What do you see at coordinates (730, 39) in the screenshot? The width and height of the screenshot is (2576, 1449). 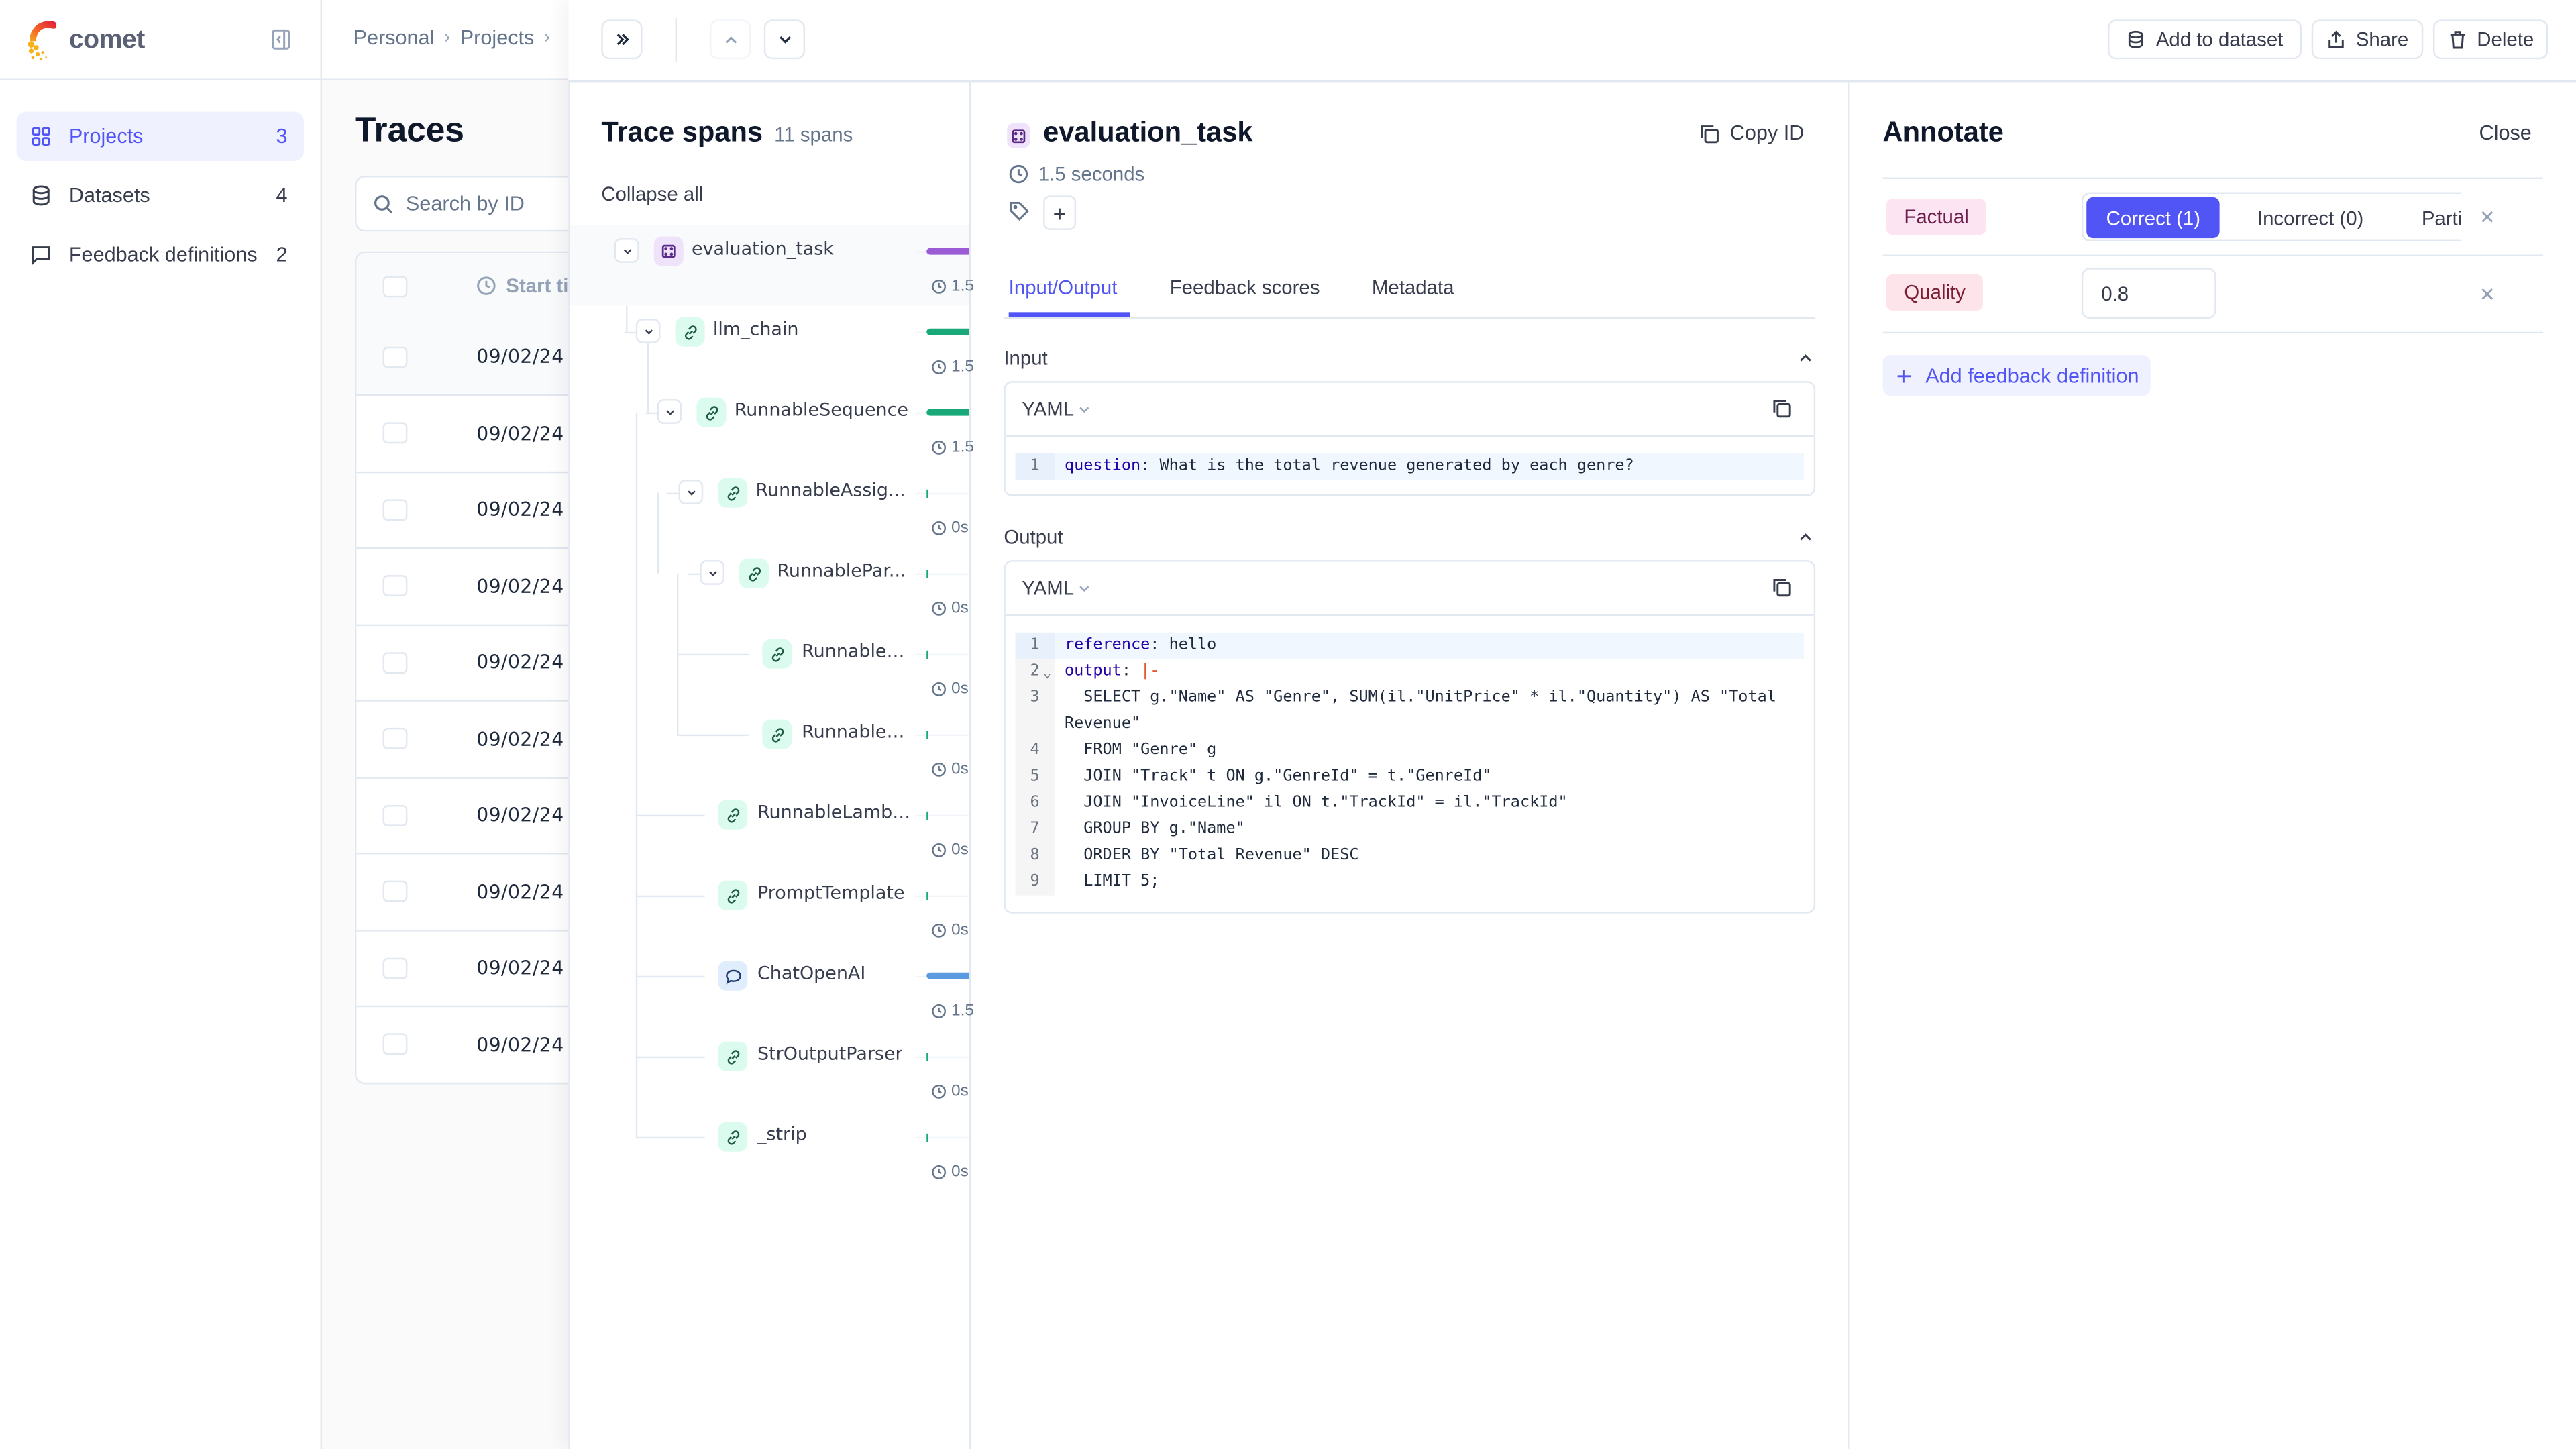 I see `previous-trace-button` at bounding box center [730, 39].